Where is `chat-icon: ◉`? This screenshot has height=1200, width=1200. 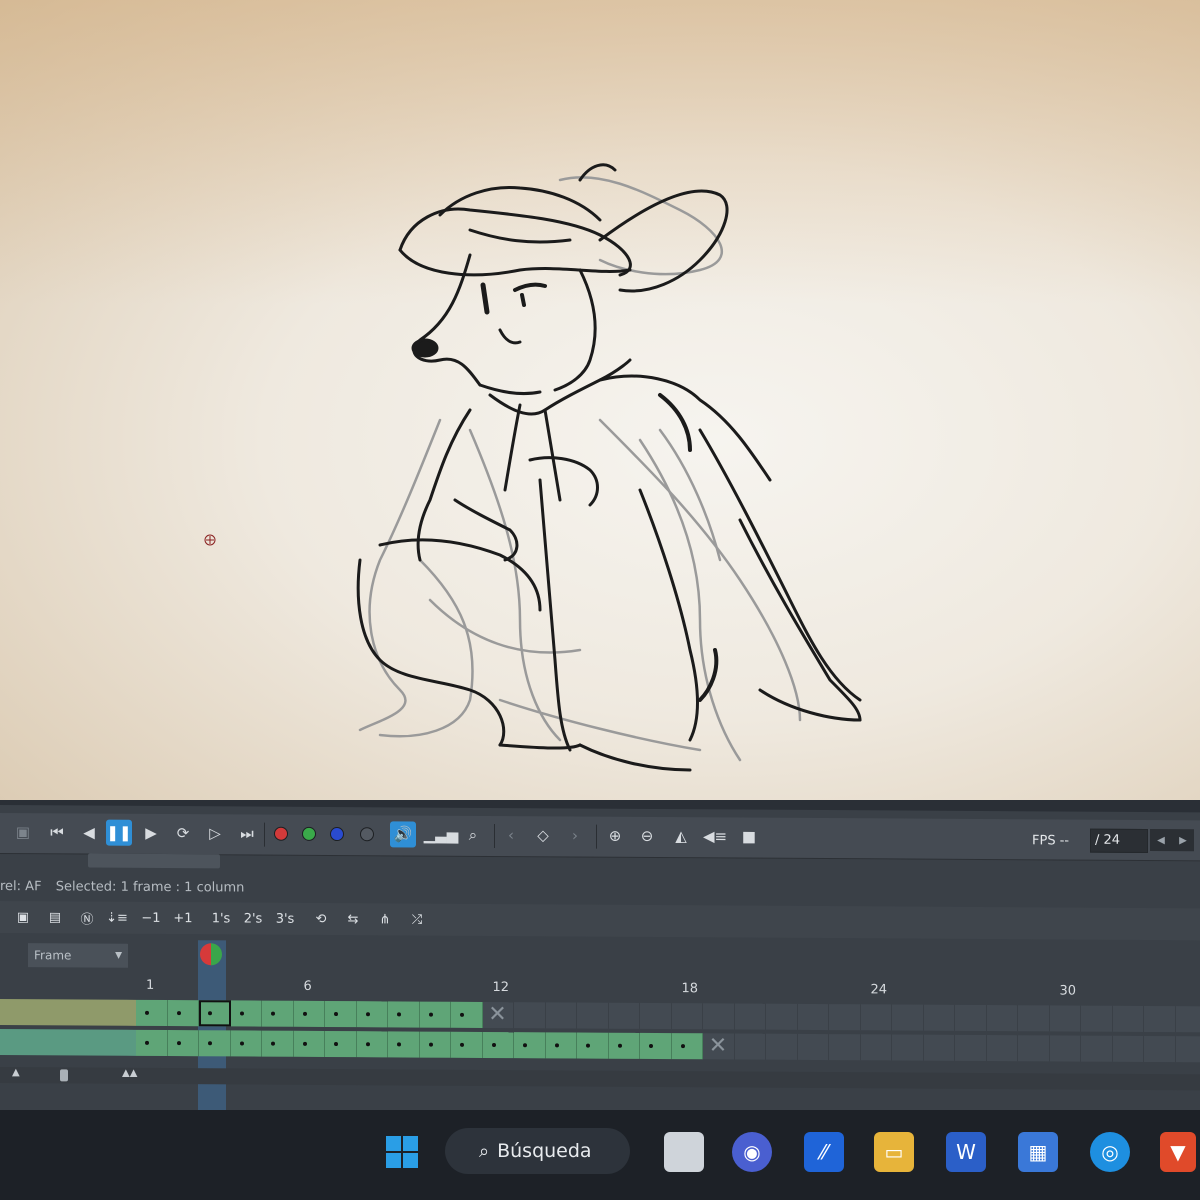 chat-icon: ◉ is located at coordinates (752, 1152).